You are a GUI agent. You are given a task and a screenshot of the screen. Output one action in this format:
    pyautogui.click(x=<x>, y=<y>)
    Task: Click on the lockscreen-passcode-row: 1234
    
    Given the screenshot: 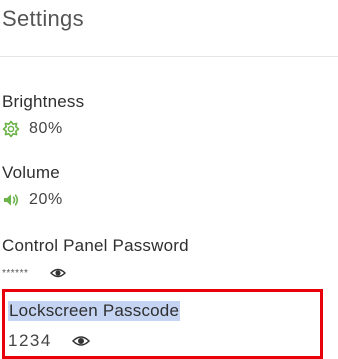 What is the action you would take?
    pyautogui.click(x=94, y=341)
    